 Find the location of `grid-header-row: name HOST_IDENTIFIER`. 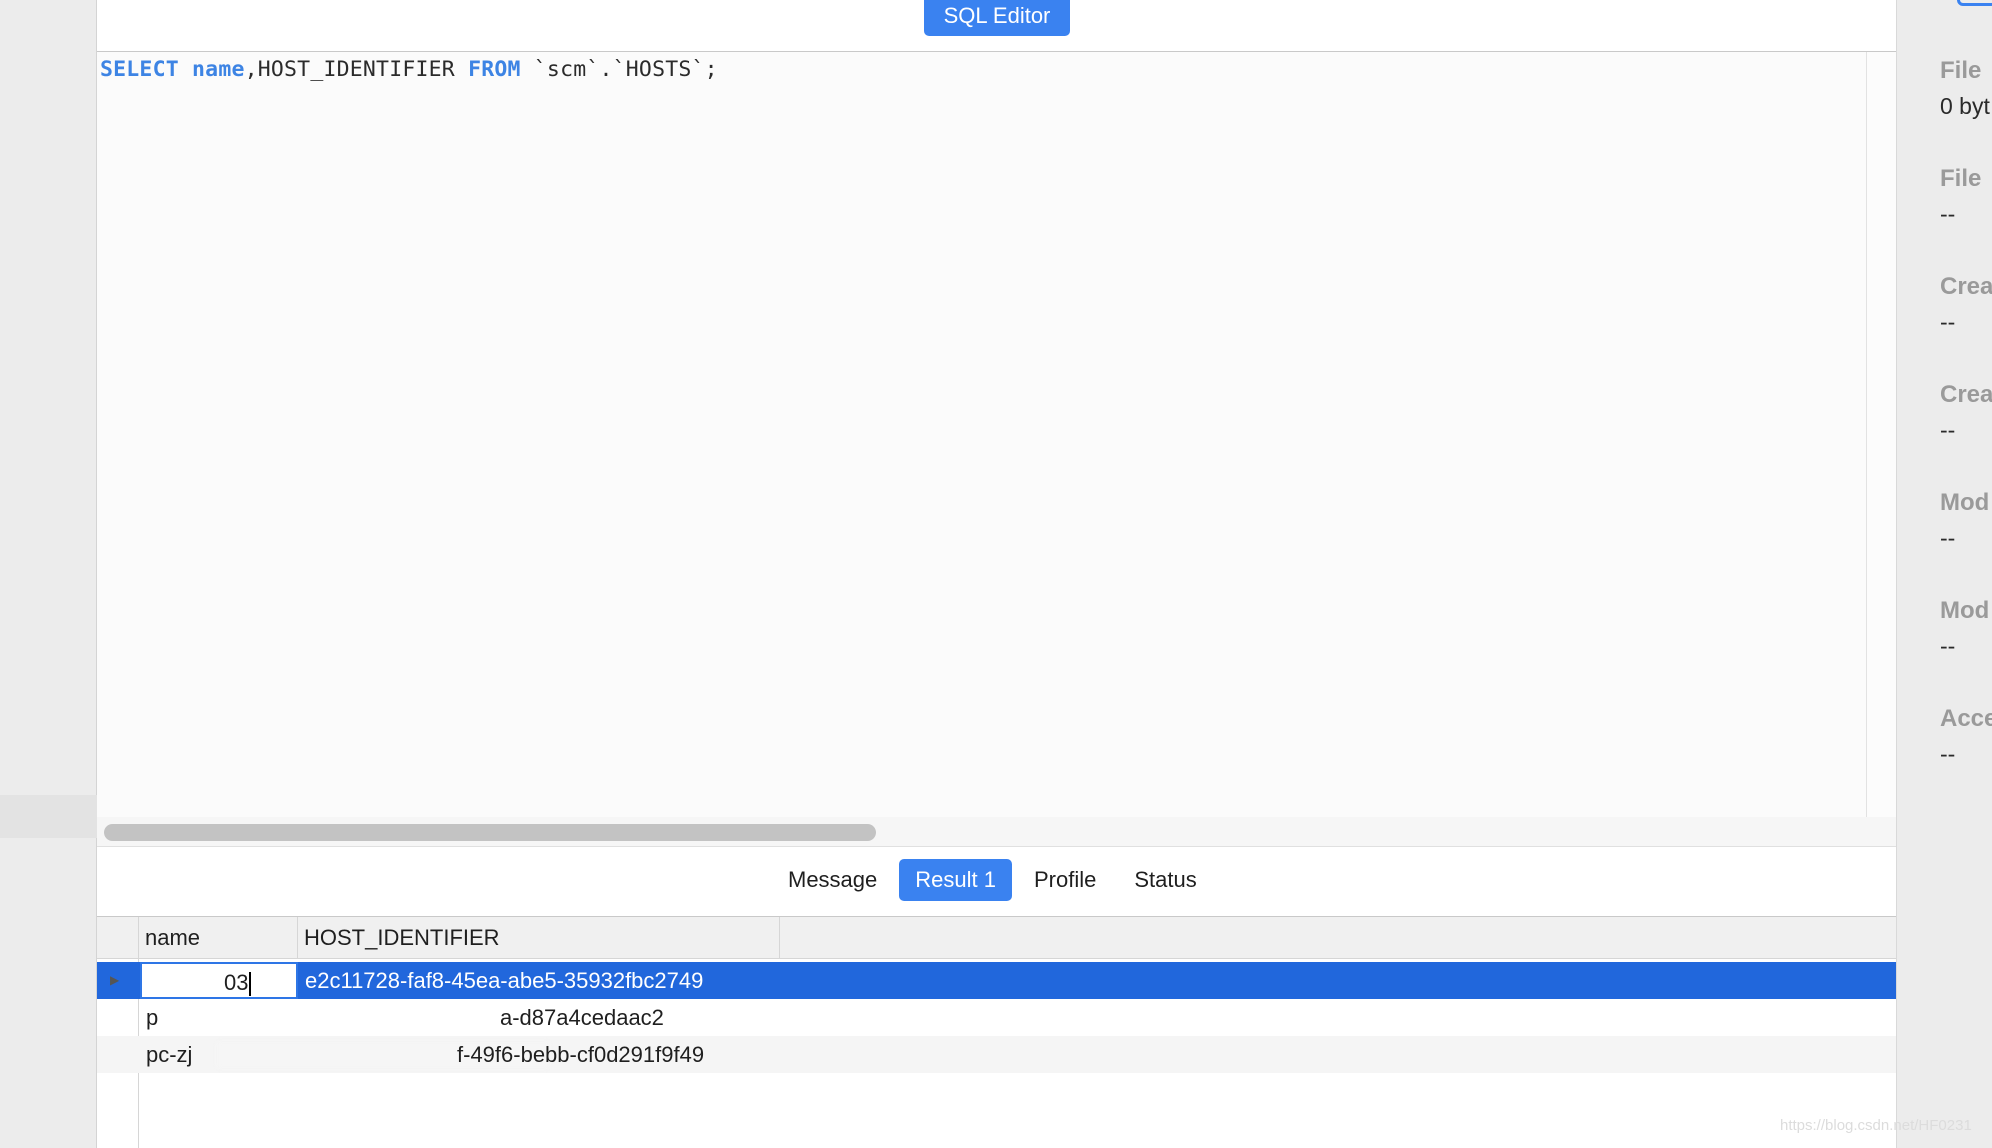

grid-header-row: name HOST_IDENTIFIER is located at coordinates (996, 938).